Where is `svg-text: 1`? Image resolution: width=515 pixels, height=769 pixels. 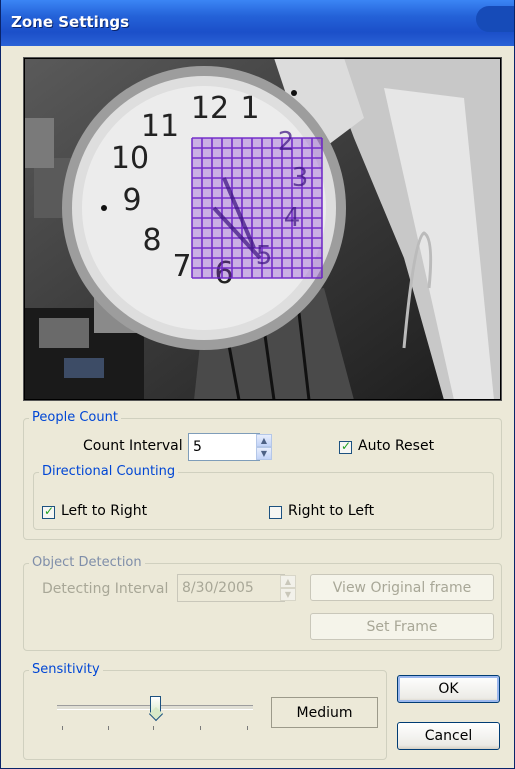
svg-text: 1 is located at coordinates (249, 108).